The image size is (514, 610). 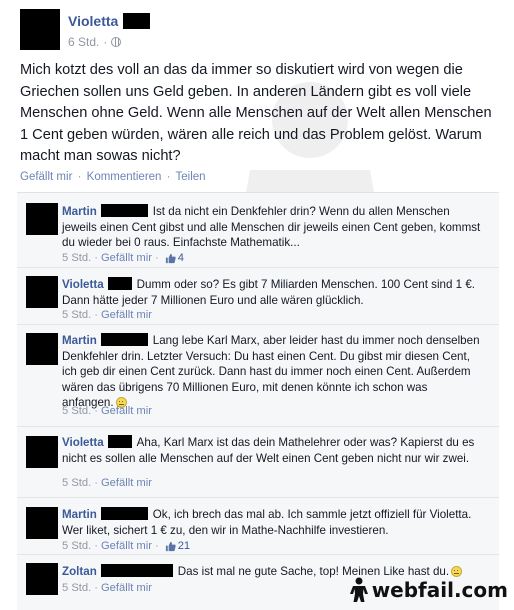 What do you see at coordinates (46, 177) in the screenshot?
I see `like-link: Gefällt mir` at bounding box center [46, 177].